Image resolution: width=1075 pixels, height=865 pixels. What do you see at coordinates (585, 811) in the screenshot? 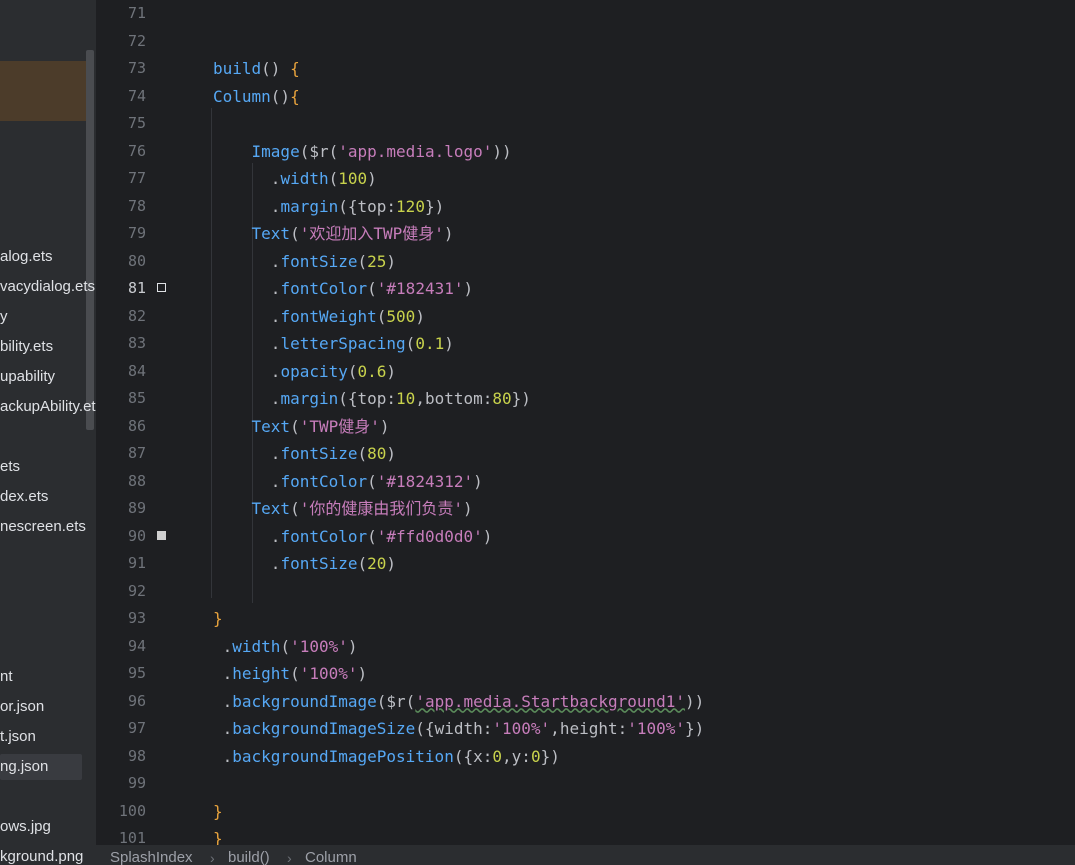
I see `code-line: 100}` at bounding box center [585, 811].